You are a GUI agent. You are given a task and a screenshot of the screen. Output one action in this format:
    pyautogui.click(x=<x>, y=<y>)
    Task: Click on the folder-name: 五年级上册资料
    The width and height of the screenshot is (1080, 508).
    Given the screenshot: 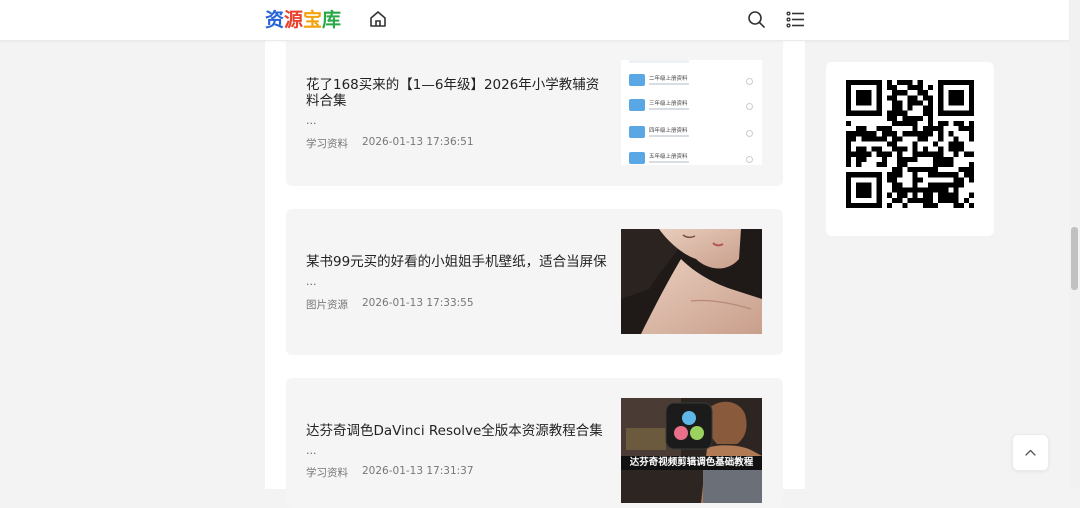 What is the action you would take?
    pyautogui.click(x=668, y=157)
    